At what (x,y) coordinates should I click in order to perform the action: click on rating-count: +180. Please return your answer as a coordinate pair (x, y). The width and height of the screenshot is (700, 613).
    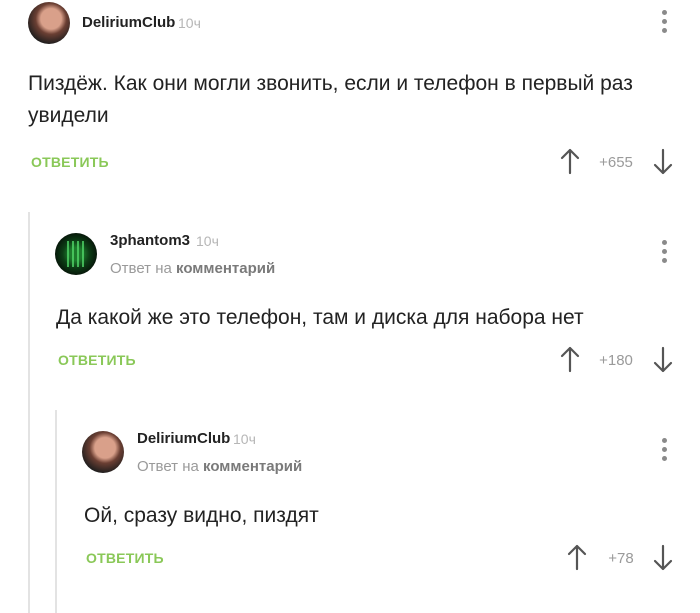
    Looking at the image, I should click on (616, 360).